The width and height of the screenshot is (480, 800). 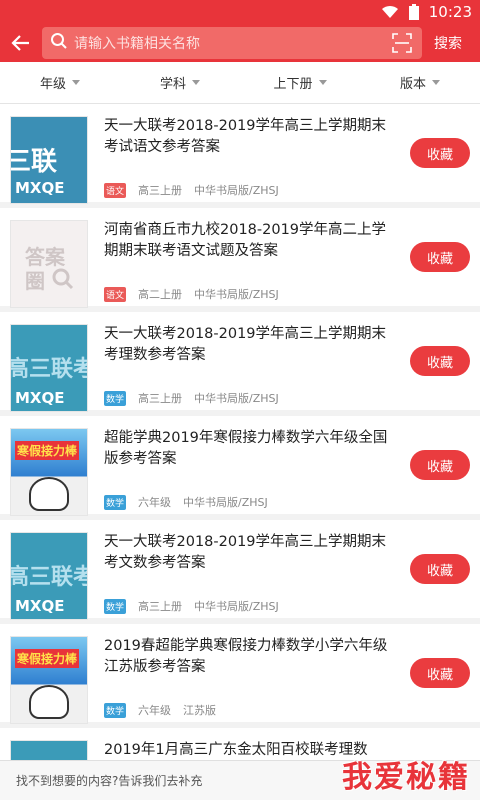 What do you see at coordinates (34, 162) in the screenshot?
I see `cover-text: 三联` at bounding box center [34, 162].